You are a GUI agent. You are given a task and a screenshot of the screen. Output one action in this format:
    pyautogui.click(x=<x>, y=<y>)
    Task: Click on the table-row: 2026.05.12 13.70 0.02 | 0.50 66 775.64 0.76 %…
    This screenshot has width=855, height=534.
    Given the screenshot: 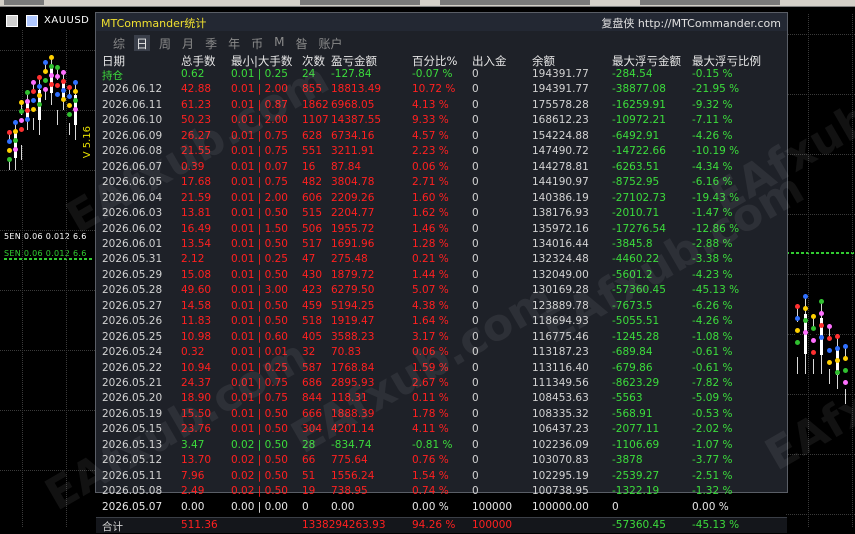 What is the action you would take?
    pyautogui.click(x=441, y=460)
    